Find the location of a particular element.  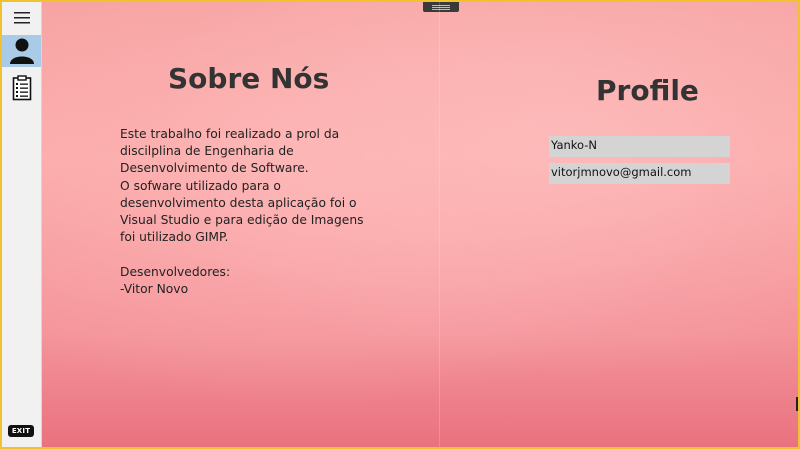

email-field: vitorjmnovo@gmail.com is located at coordinates (639, 173).